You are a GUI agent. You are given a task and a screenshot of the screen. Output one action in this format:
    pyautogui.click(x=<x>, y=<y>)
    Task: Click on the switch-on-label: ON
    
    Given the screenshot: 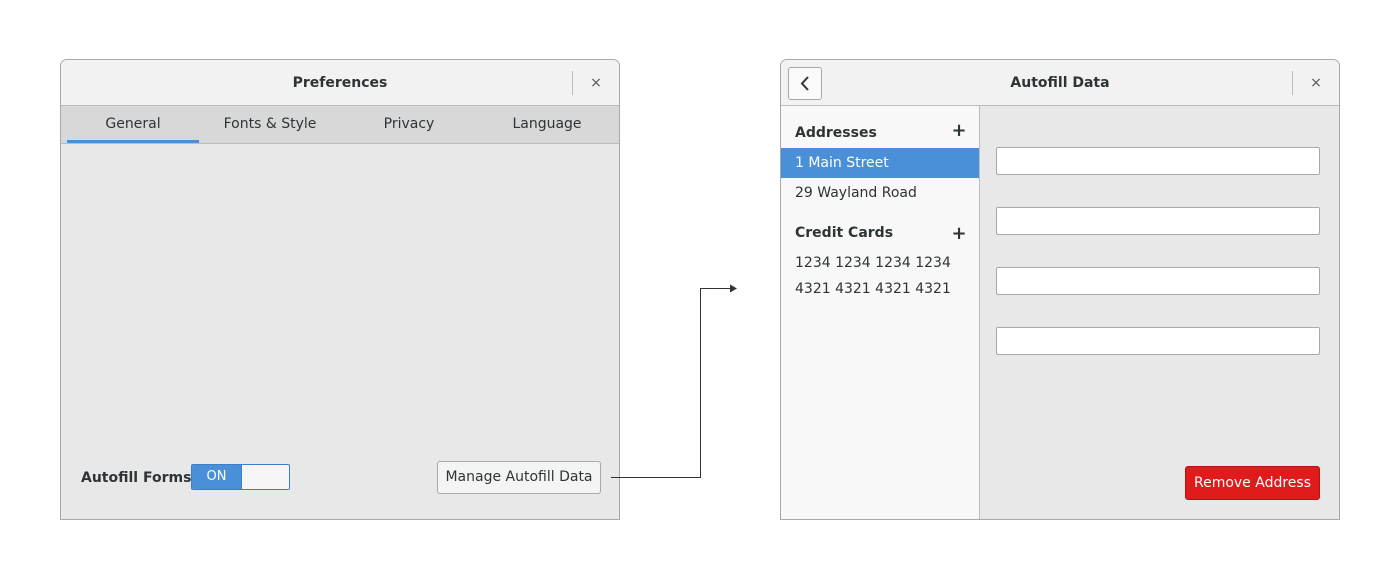 What is the action you would take?
    pyautogui.click(x=217, y=477)
    